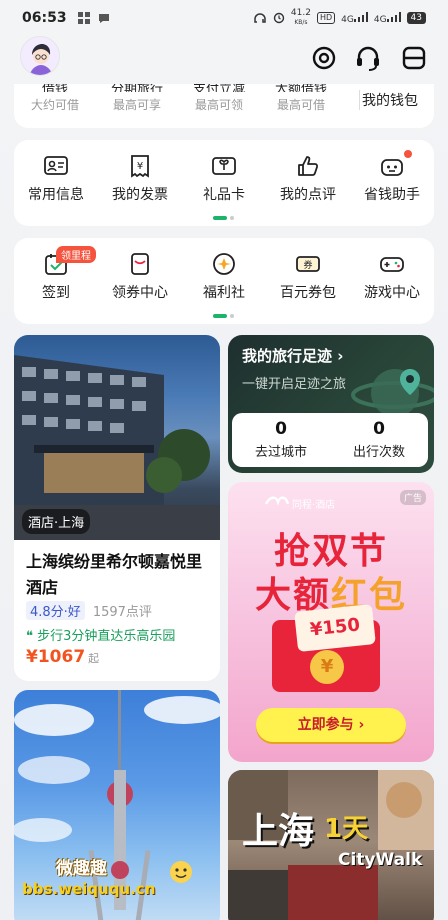 The height and width of the screenshot is (920, 448). Describe the element at coordinates (287, 356) in the screenshot. I see `footprint-title-text: 我的旅行足迹` at that location.